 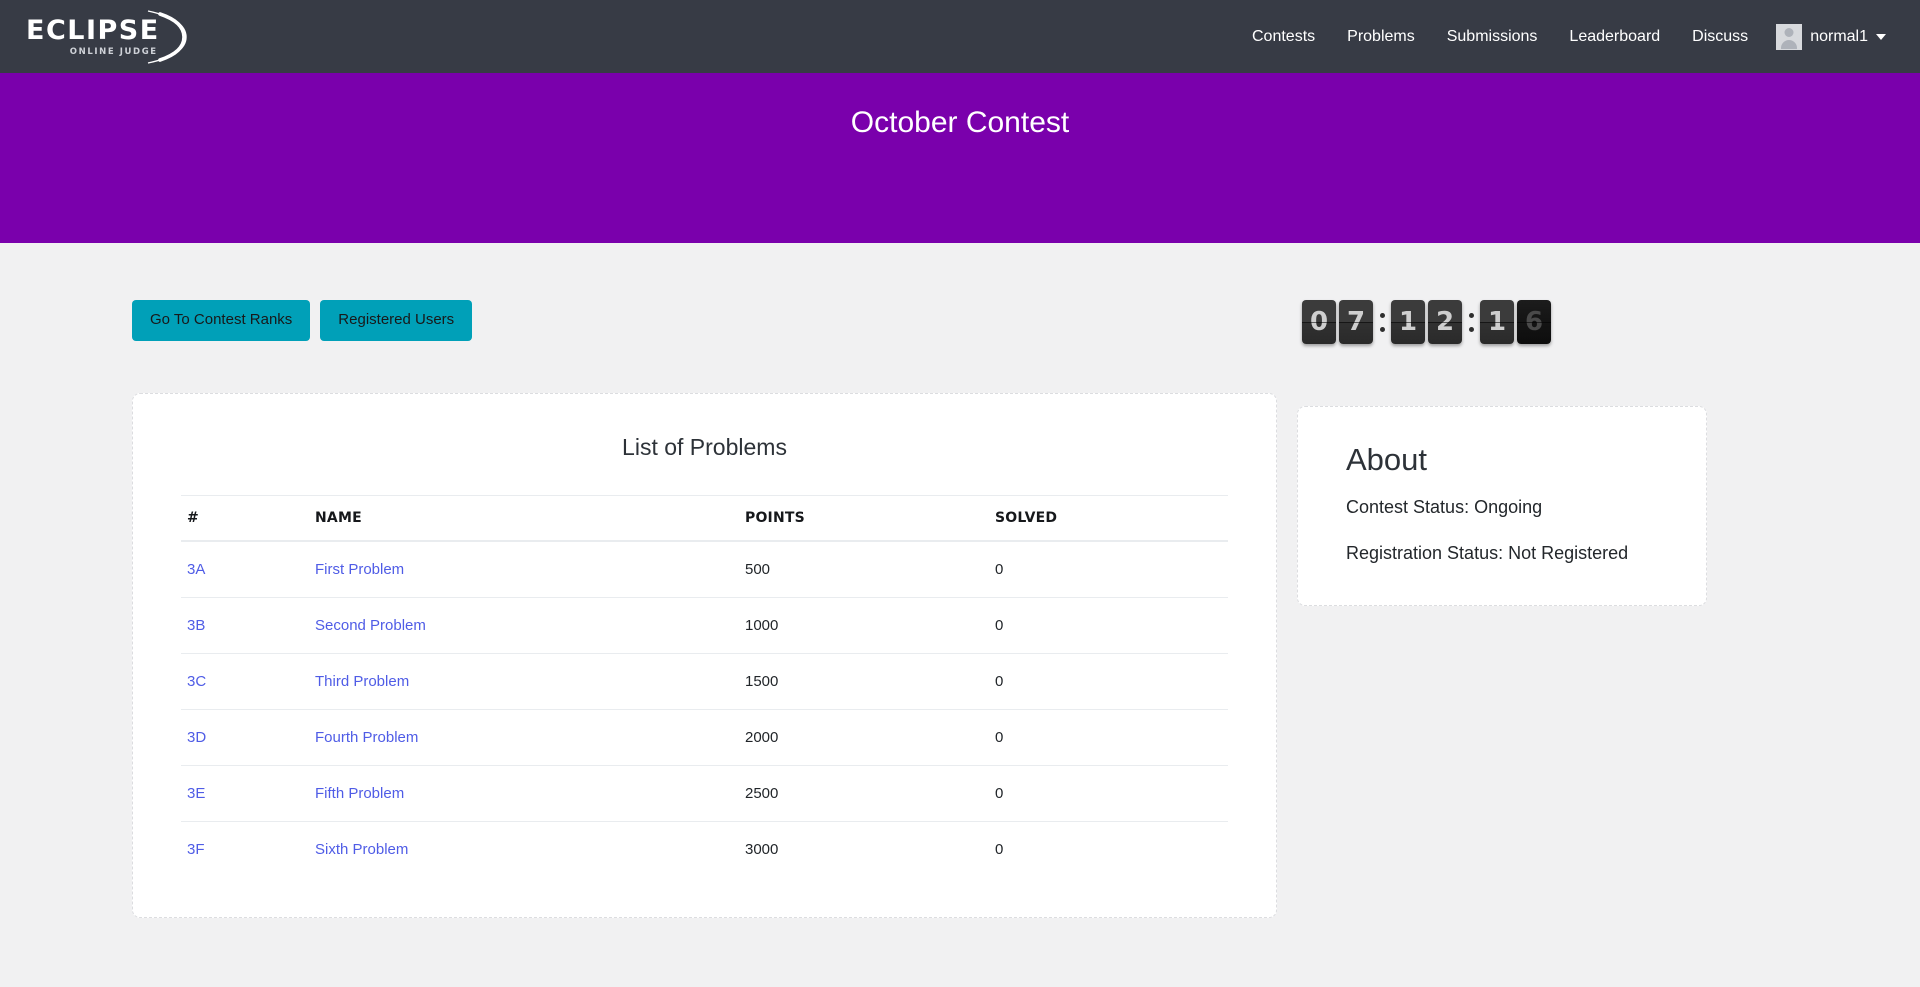 I want to click on brand-logo: ECLIPSE ONLINE JUDGE, so click(x=114, y=37).